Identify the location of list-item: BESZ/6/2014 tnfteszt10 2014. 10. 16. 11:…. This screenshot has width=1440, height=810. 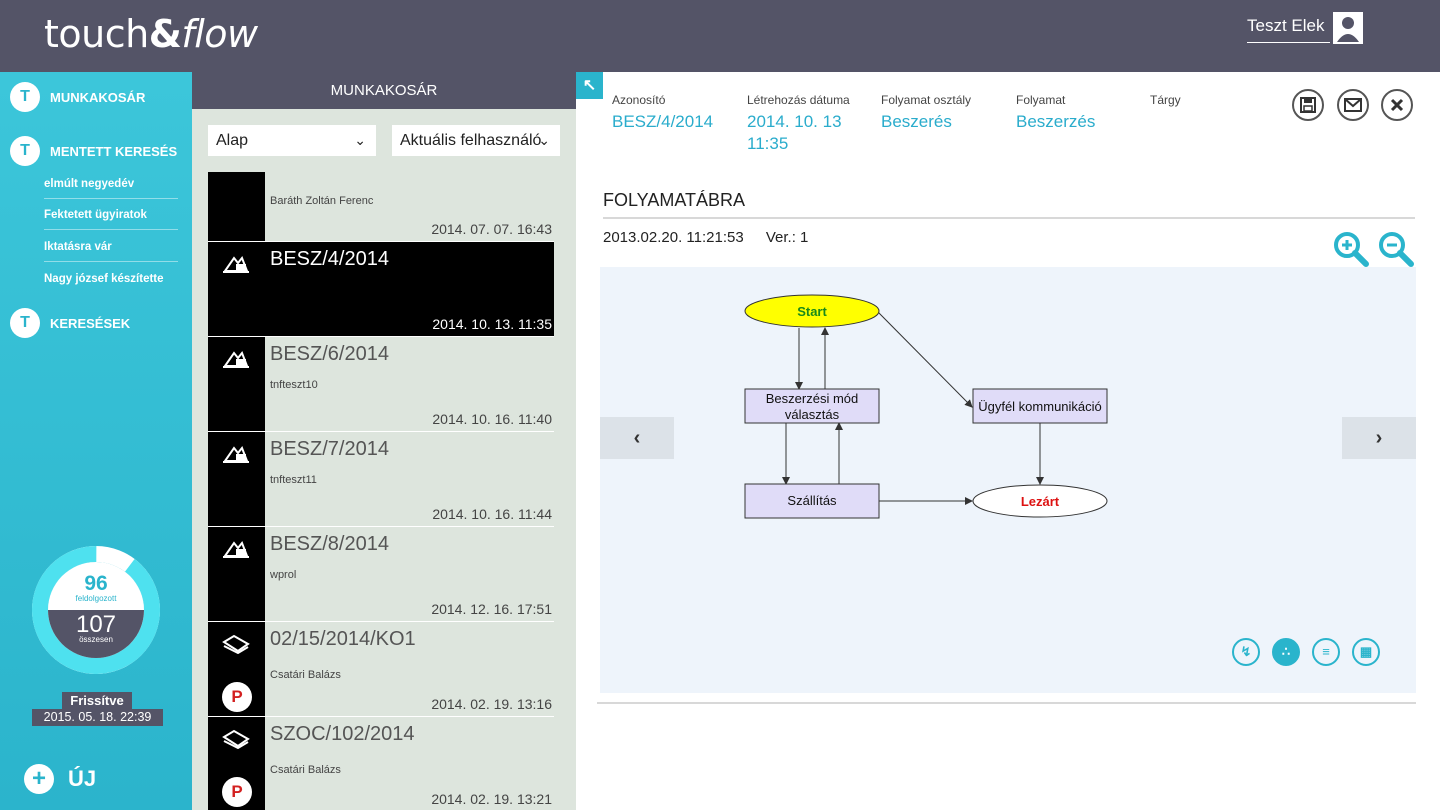
(381, 384).